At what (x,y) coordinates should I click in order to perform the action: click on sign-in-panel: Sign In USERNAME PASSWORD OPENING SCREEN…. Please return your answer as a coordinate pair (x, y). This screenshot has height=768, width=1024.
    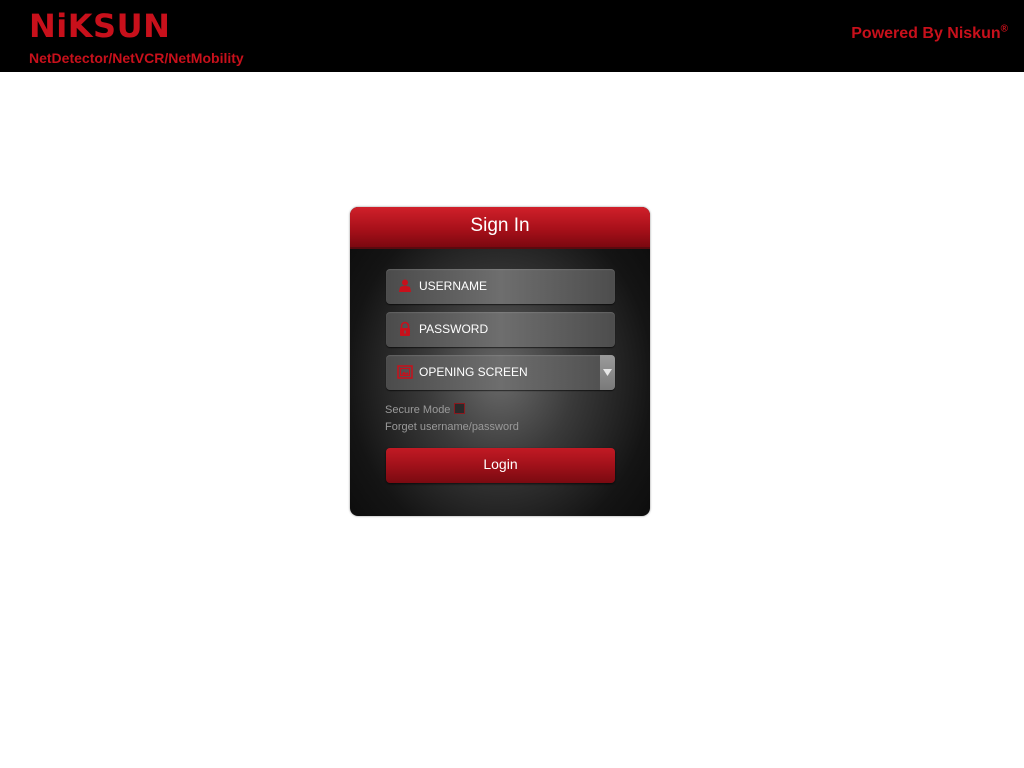
    Looking at the image, I should click on (500, 361).